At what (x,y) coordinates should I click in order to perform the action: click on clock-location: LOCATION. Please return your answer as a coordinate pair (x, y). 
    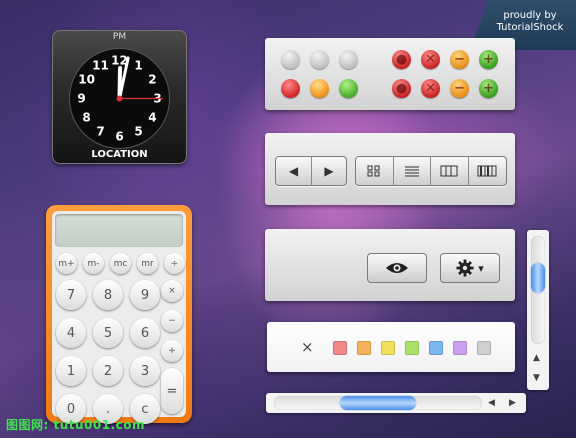
    Looking at the image, I should click on (119, 154).